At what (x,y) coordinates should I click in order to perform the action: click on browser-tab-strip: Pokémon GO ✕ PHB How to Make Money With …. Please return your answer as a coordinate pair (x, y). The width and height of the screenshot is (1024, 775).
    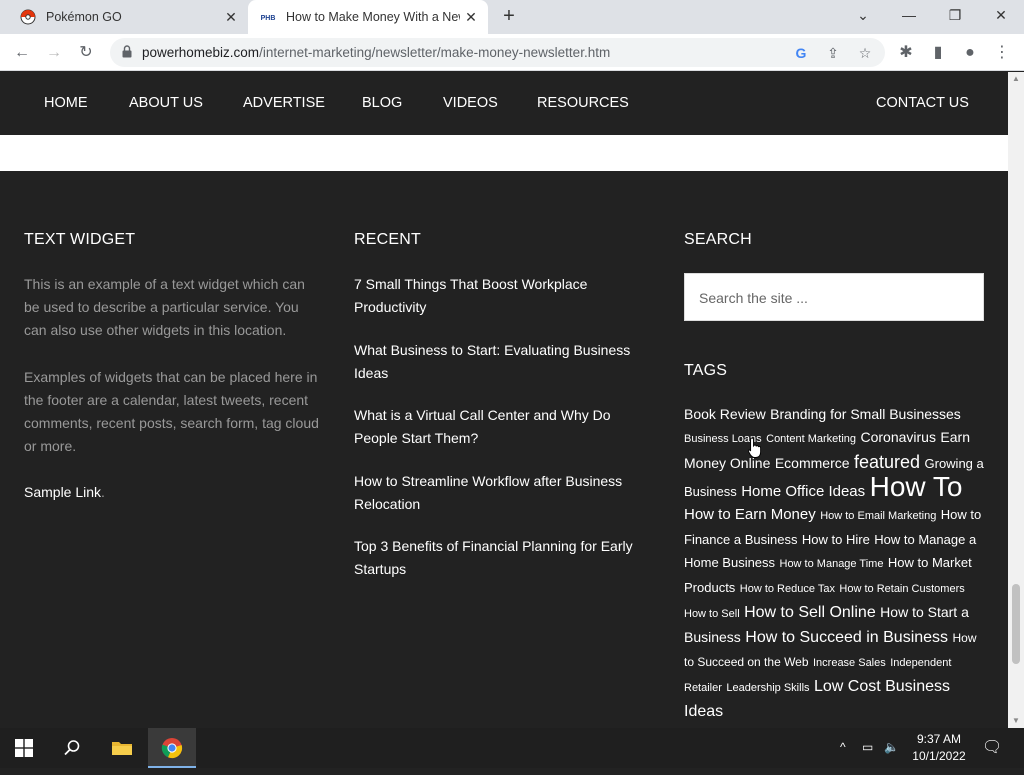
    Looking at the image, I should click on (512, 17).